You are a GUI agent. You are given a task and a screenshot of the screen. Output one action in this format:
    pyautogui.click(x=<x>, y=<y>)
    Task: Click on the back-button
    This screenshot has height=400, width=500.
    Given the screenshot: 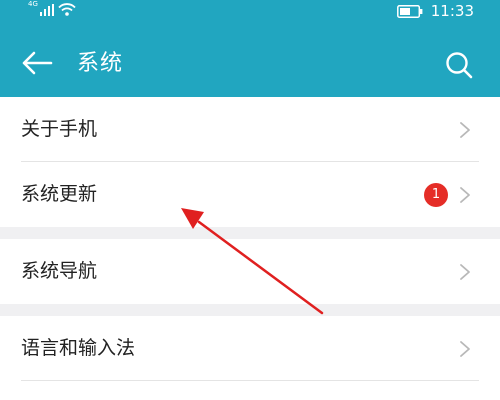 What is the action you would take?
    pyautogui.click(x=37, y=63)
    